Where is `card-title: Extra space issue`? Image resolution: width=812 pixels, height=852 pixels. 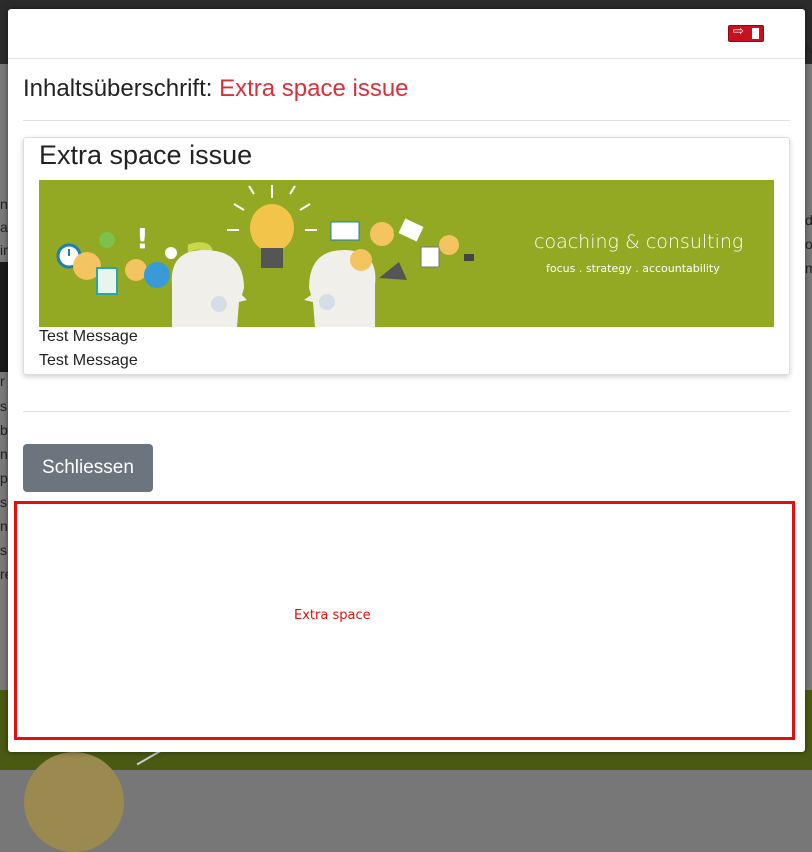
card-title: Extra space issue is located at coordinates (146, 155).